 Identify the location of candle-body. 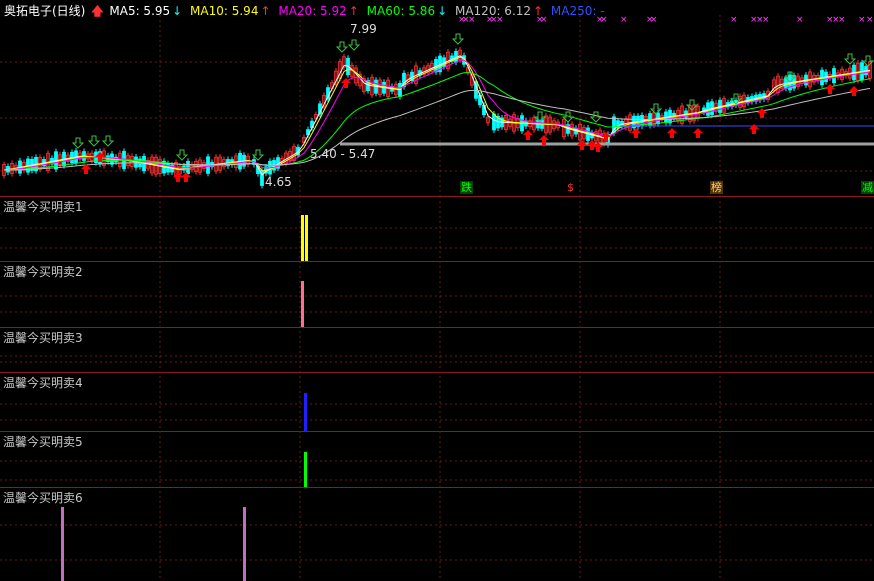
(494, 122).